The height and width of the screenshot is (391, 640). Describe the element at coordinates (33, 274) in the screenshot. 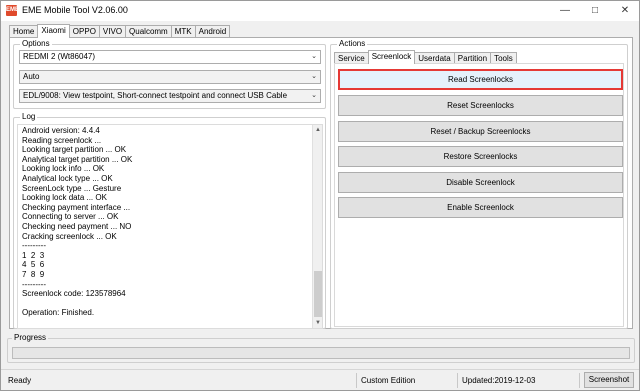

I see `log-line: 7 8 9` at that location.